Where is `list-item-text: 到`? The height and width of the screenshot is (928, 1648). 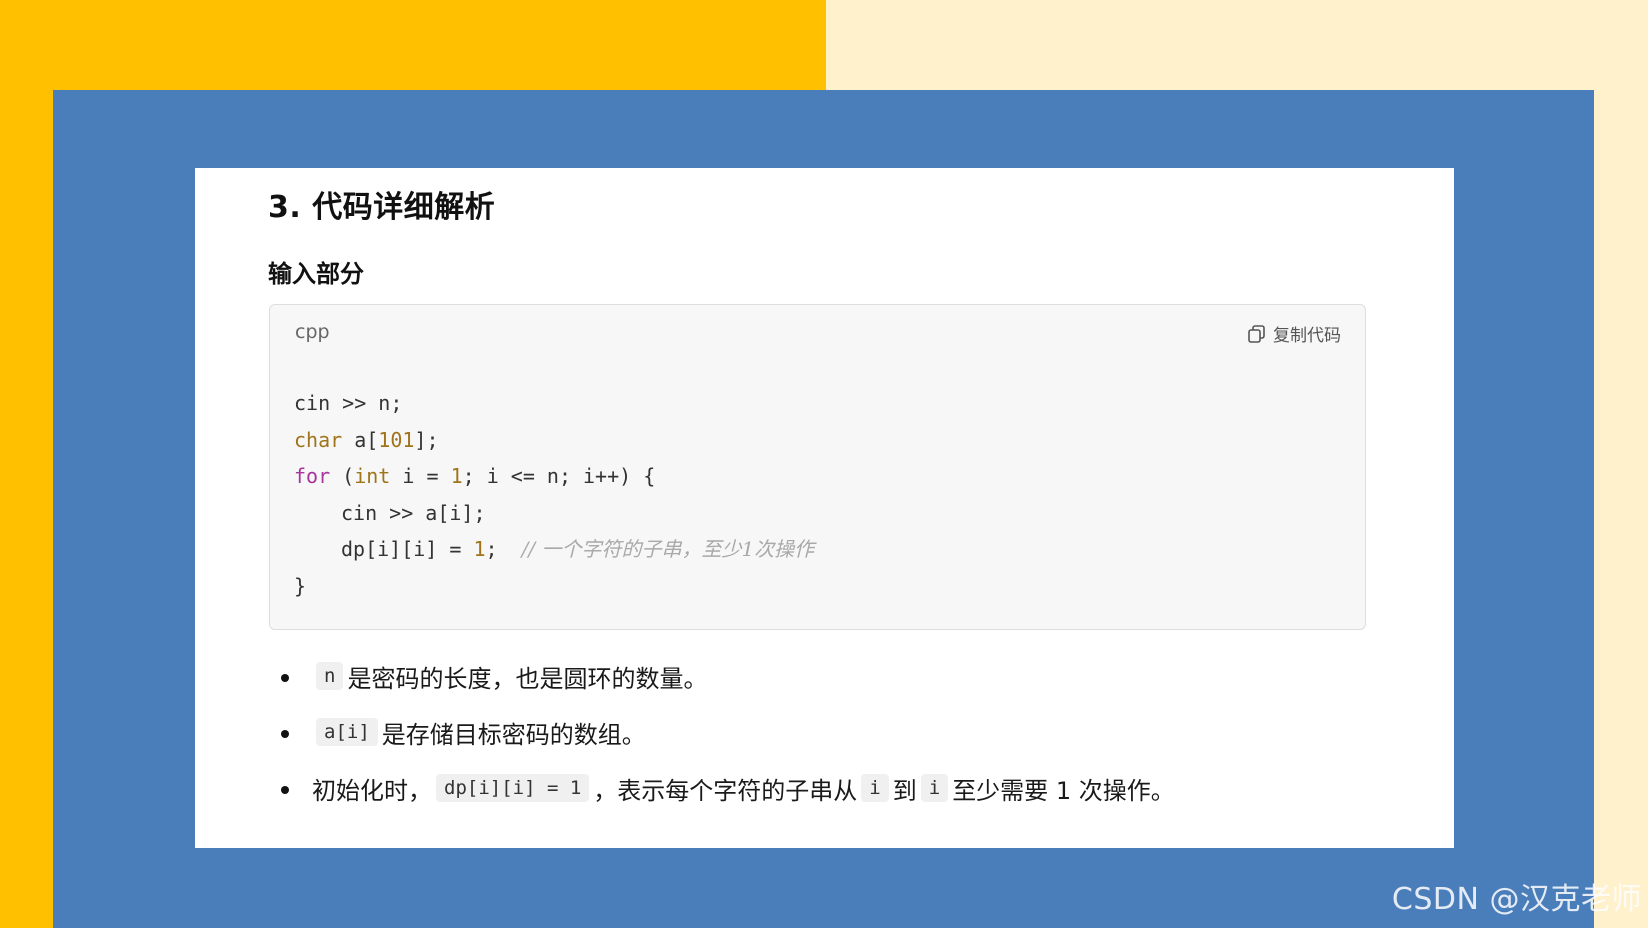 list-item-text: 到 is located at coordinates (904, 790).